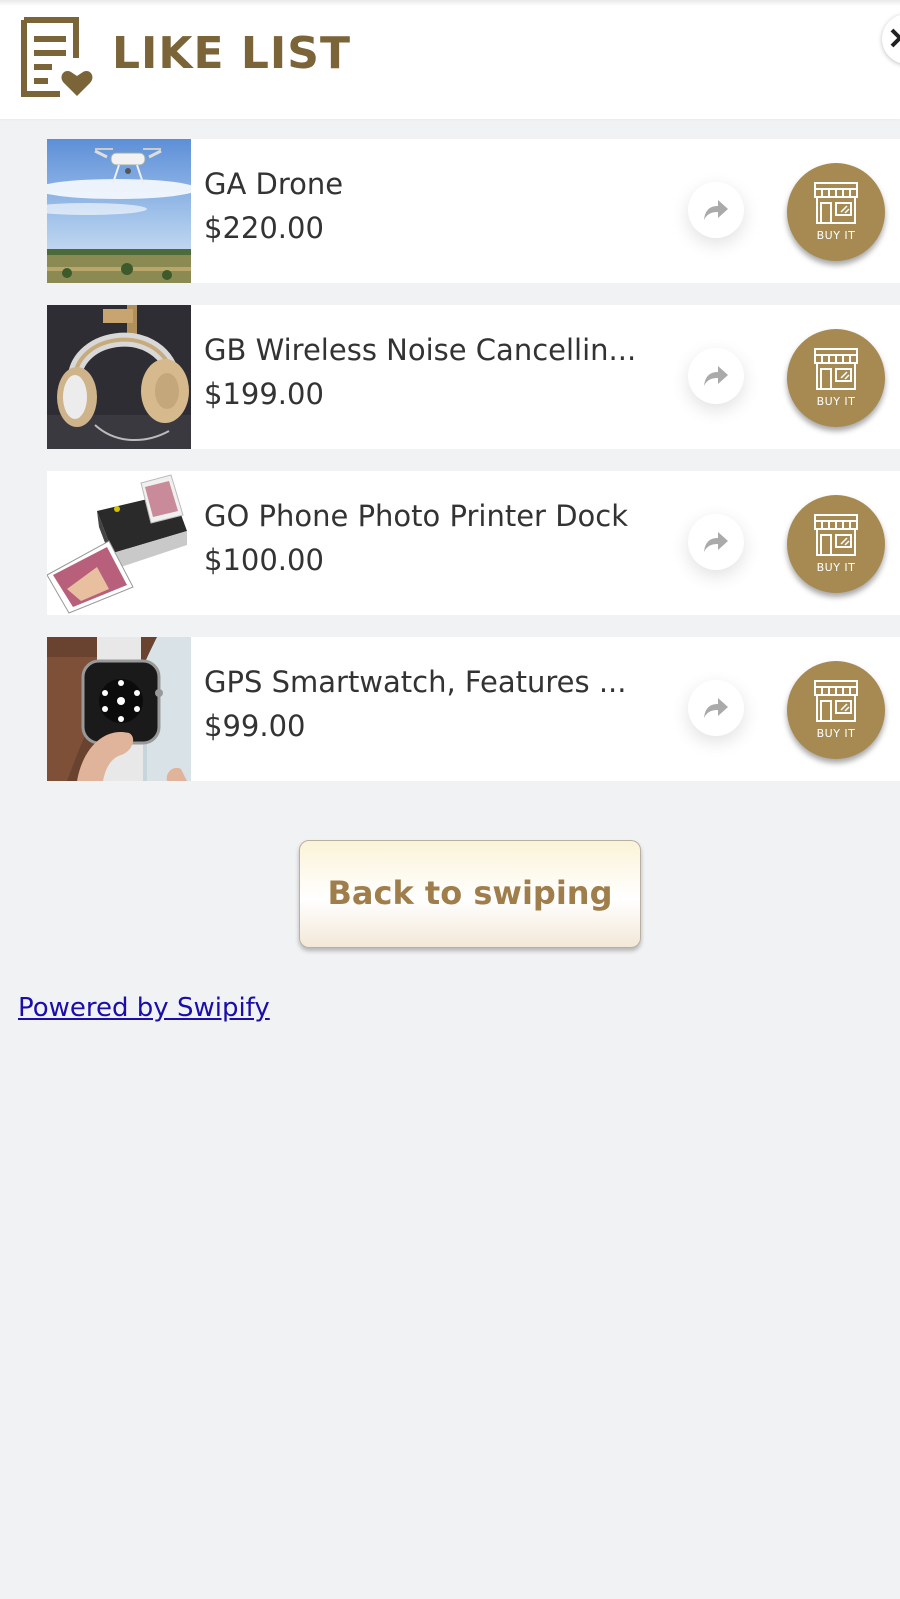  Describe the element at coordinates (119, 377) in the screenshot. I see `headphones-photo` at that location.